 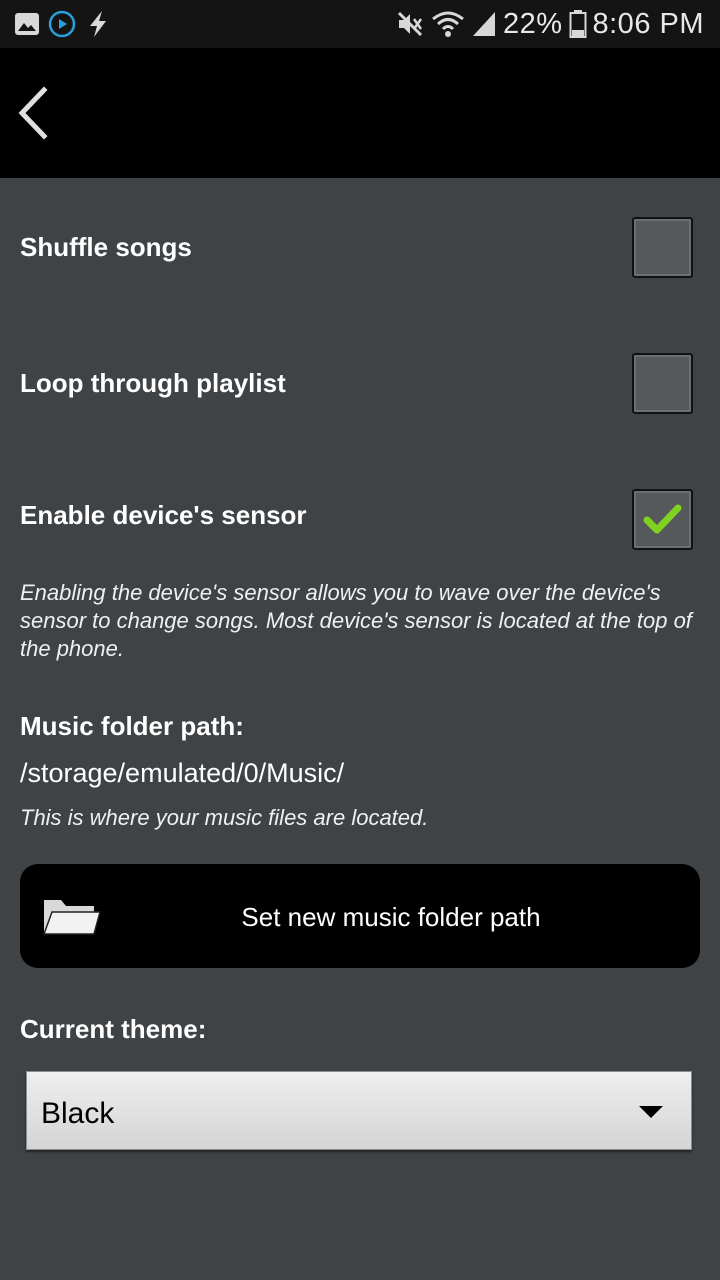 What do you see at coordinates (132, 726) in the screenshot?
I see `music-folder-heading: Music folder path:` at bounding box center [132, 726].